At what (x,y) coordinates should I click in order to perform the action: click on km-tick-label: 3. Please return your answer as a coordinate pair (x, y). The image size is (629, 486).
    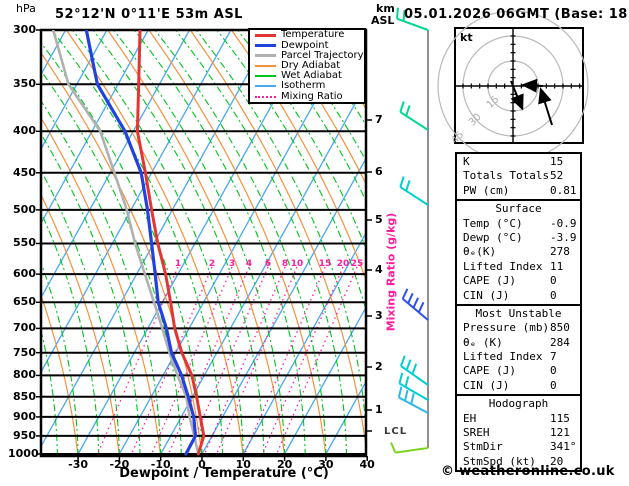
    Looking at the image, I should click on (379, 315).